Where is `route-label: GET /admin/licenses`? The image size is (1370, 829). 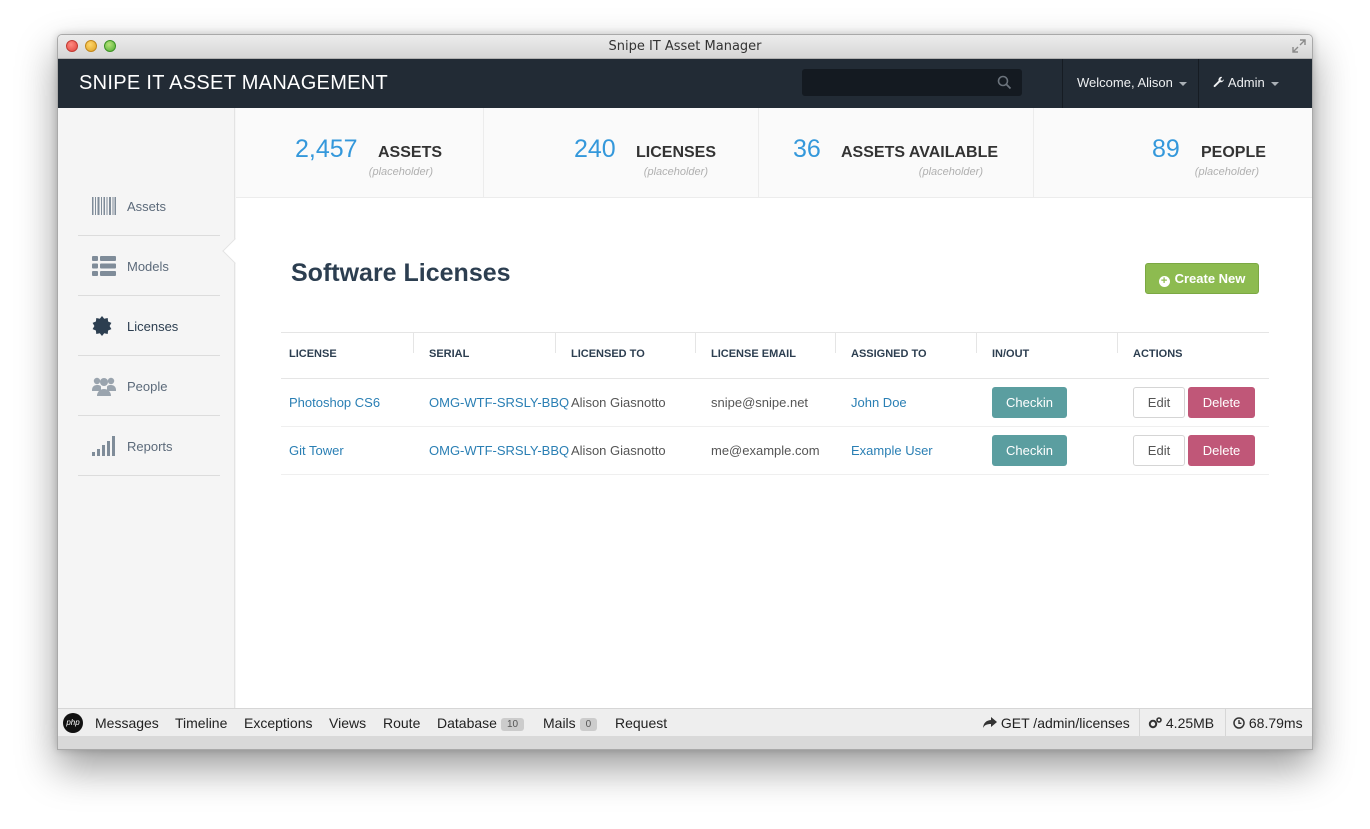 route-label: GET /admin/licenses is located at coordinates (1065, 723).